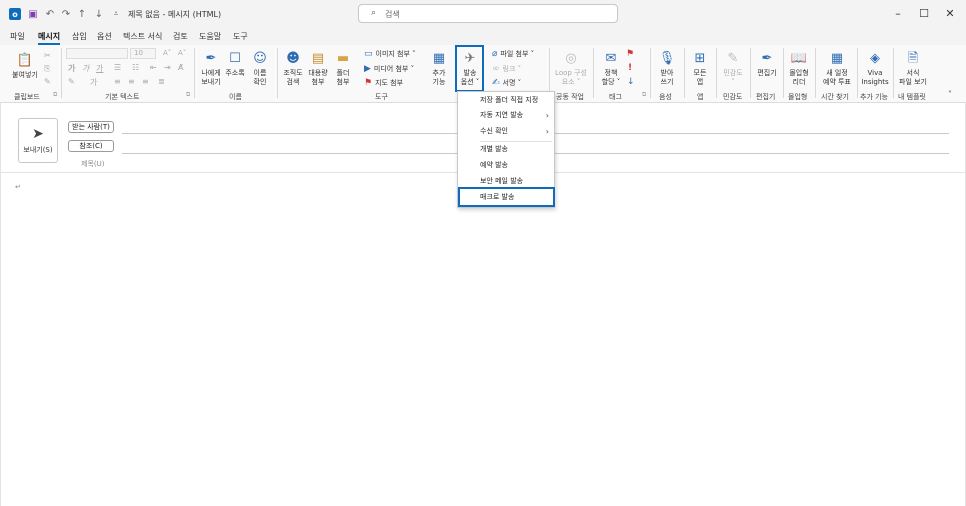 This screenshot has height=506, width=966. Describe the element at coordinates (97, 53) in the screenshot. I see `font-name-box` at that location.